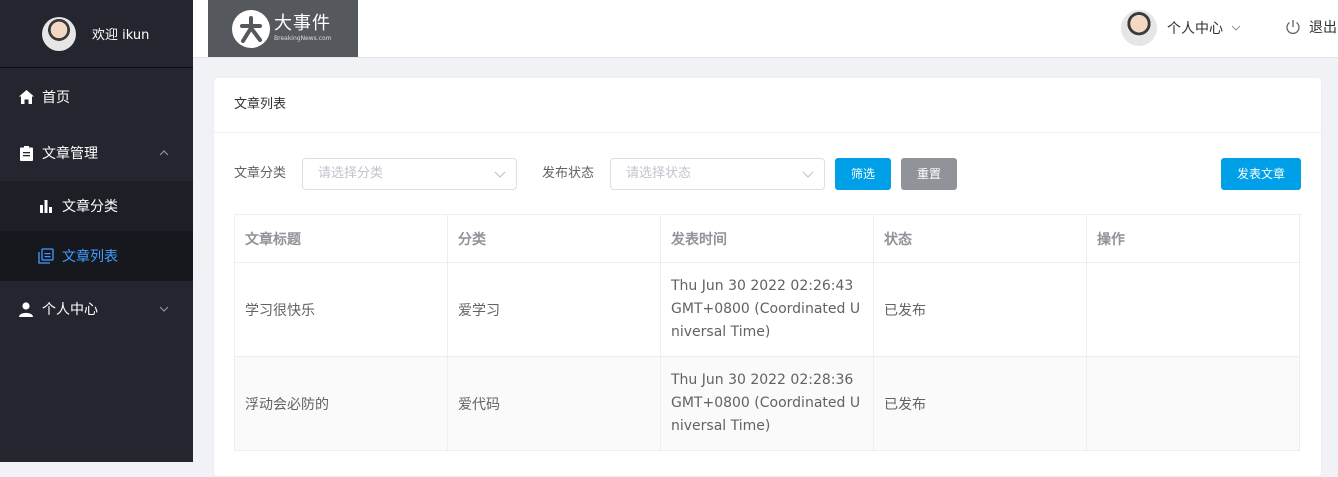 This screenshot has width=1338, height=477. What do you see at coordinates (409, 174) in the screenshot?
I see `category-select: 请选择分类` at bounding box center [409, 174].